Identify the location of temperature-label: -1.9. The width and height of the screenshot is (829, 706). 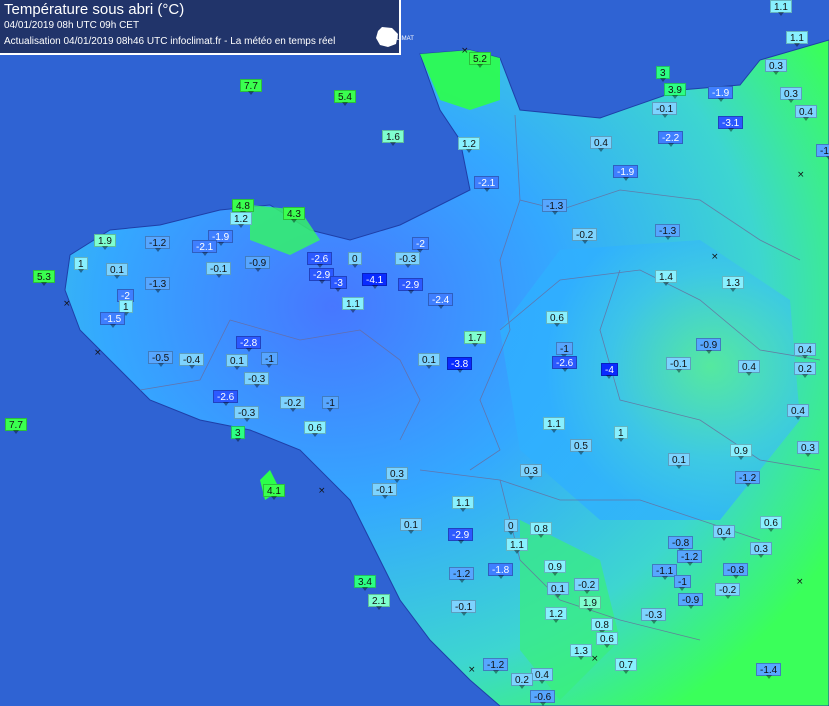
(721, 94).